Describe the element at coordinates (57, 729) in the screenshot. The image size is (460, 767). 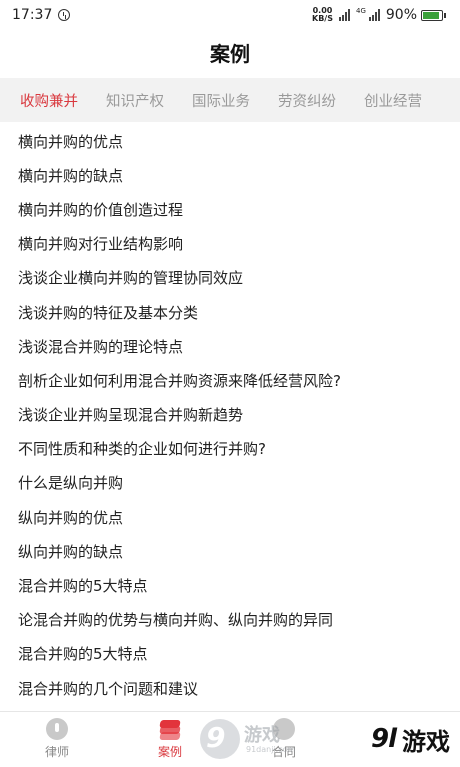
I see `lawyer-icon` at that location.